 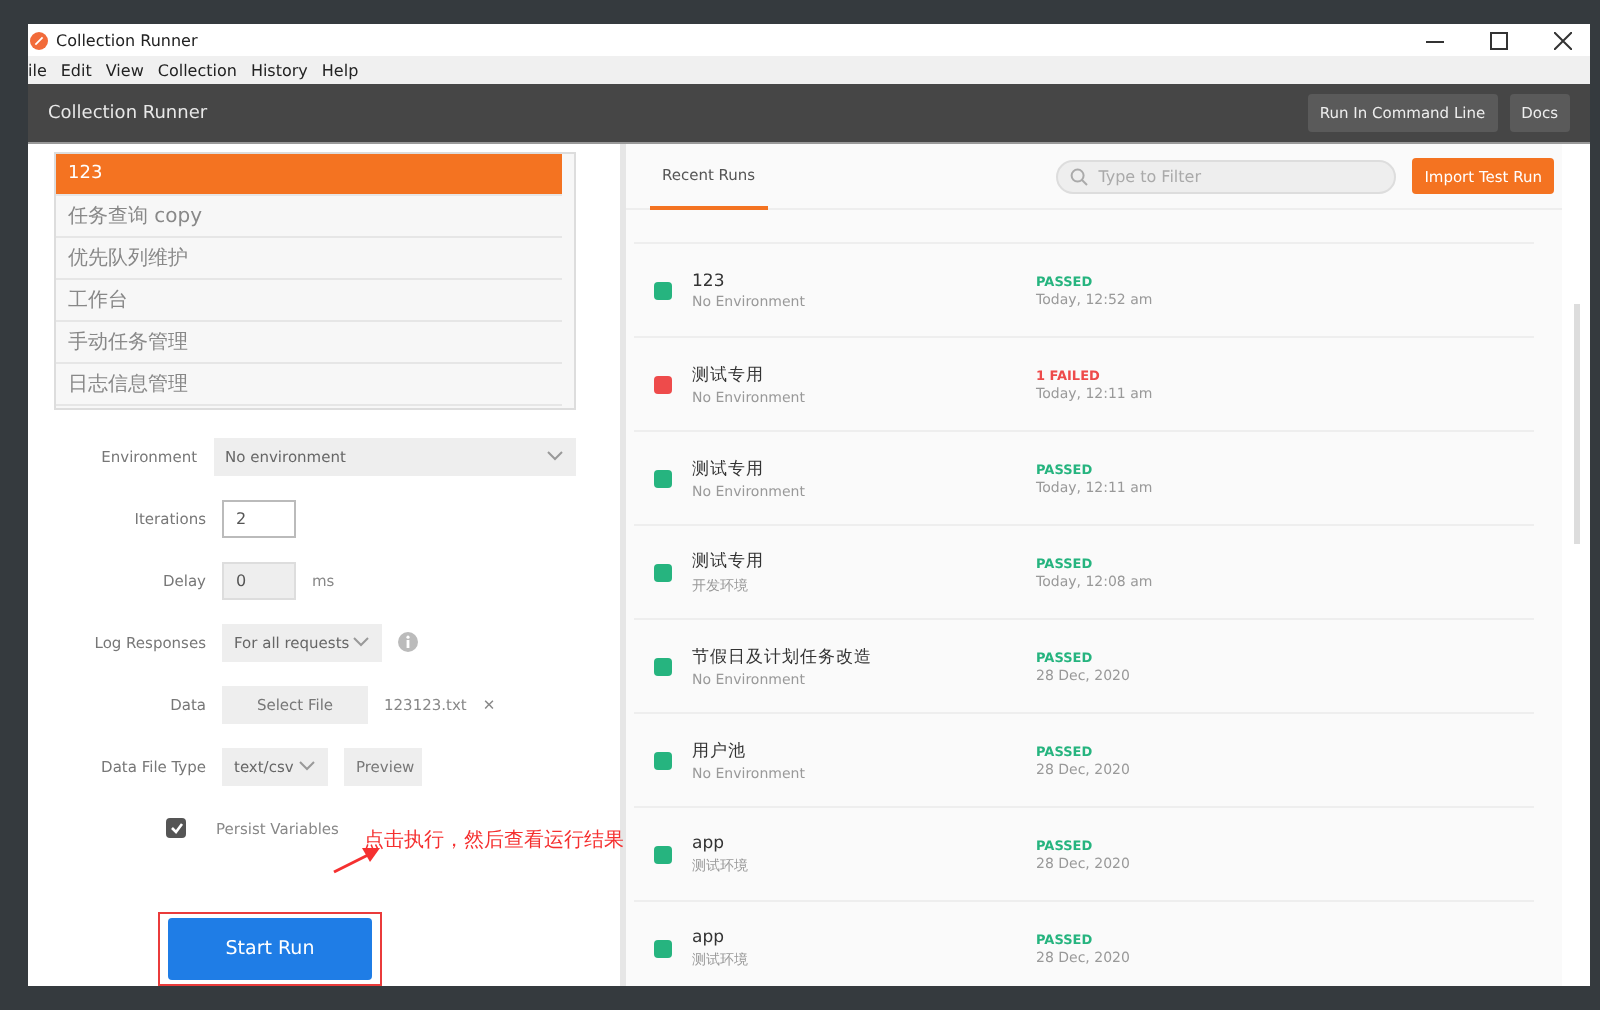 I want to click on menu-item: View, so click(x=124, y=70).